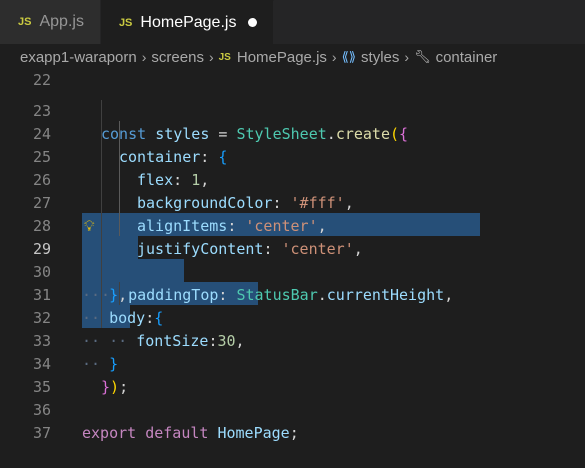  I want to click on code-text: export default HomePage;, so click(190, 433).